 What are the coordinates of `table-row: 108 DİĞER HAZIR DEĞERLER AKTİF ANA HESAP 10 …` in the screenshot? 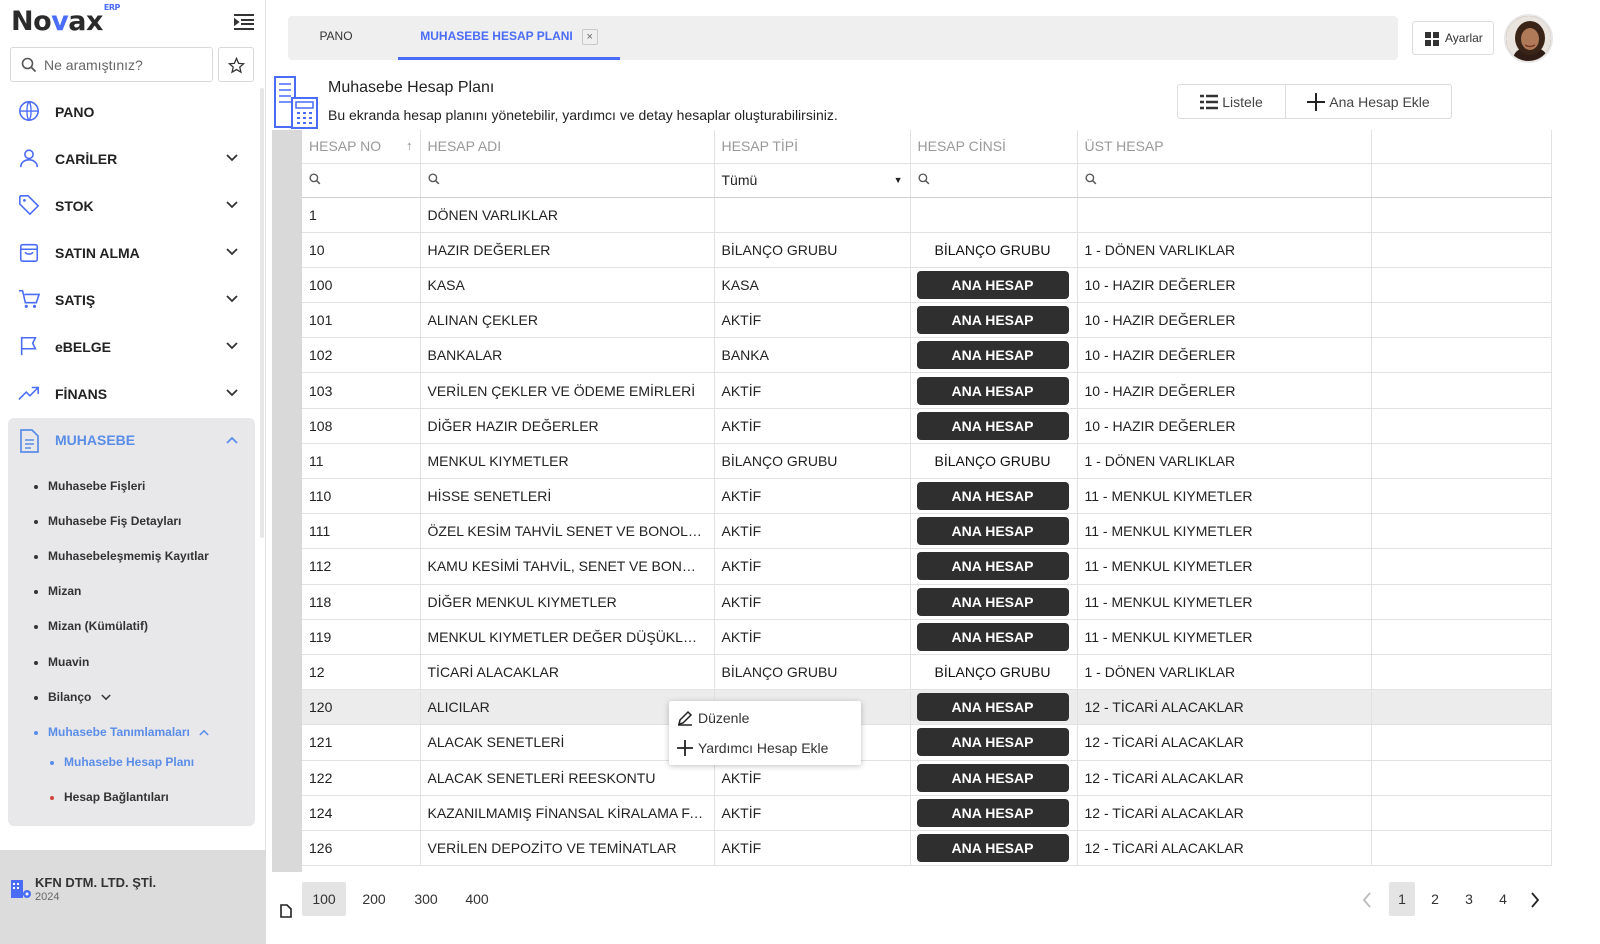 It's located at (927, 426).